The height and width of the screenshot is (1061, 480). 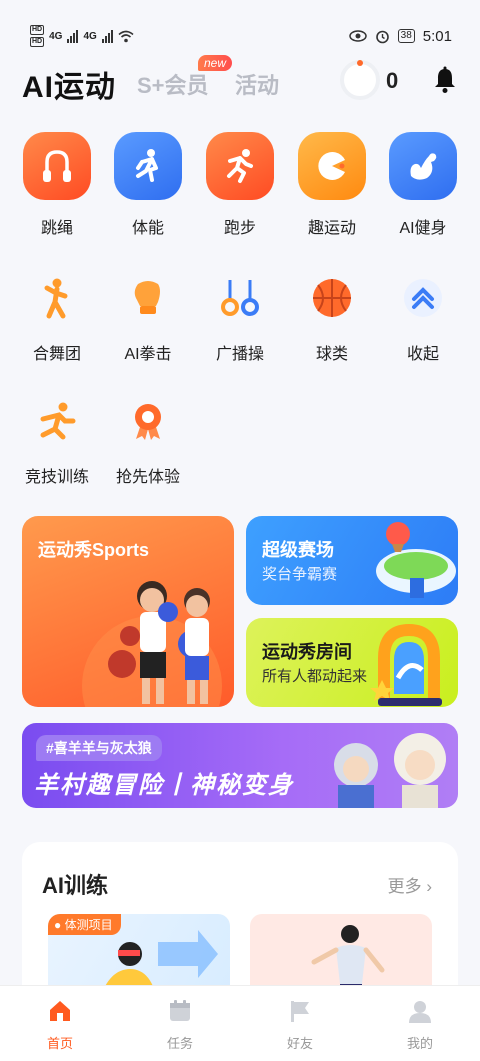 I want to click on network-1: 4G, so click(x=56, y=36).